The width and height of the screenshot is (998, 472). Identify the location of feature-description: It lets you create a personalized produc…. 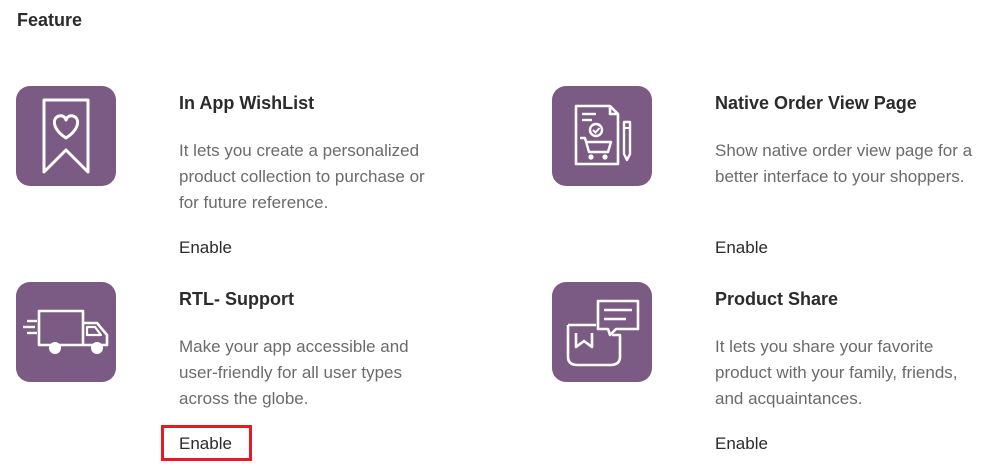
(302, 176).